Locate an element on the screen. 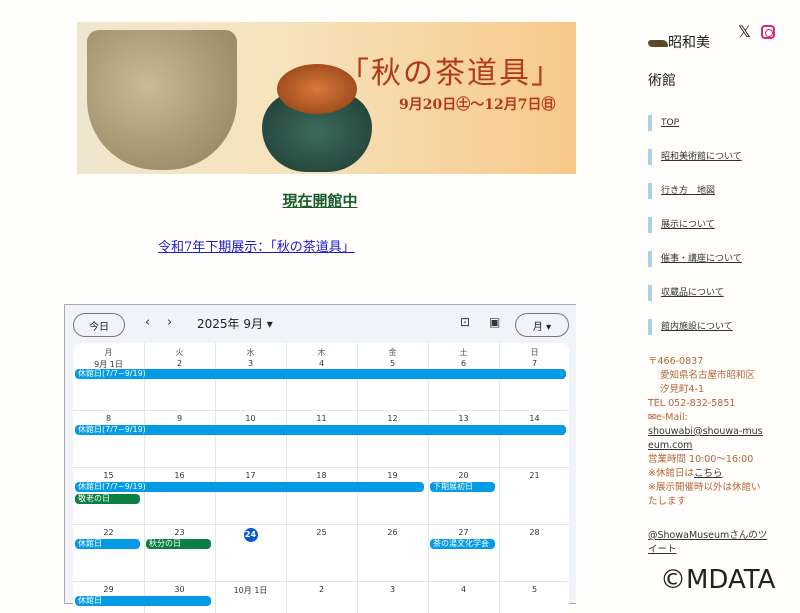 The image size is (800, 613). phone: TEL 052-832-5851 is located at coordinates (692, 403).